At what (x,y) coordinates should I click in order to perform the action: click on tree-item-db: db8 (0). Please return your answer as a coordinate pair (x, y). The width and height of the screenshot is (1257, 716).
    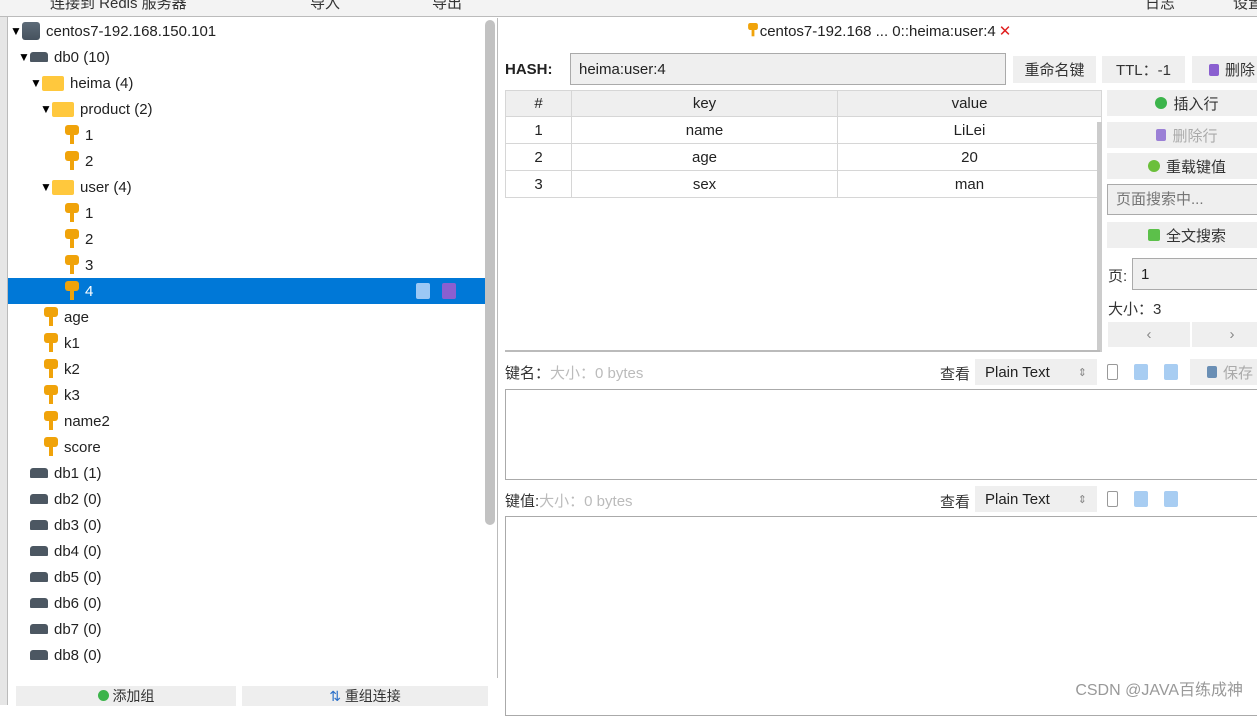
    Looking at the image, I should click on (247, 655).